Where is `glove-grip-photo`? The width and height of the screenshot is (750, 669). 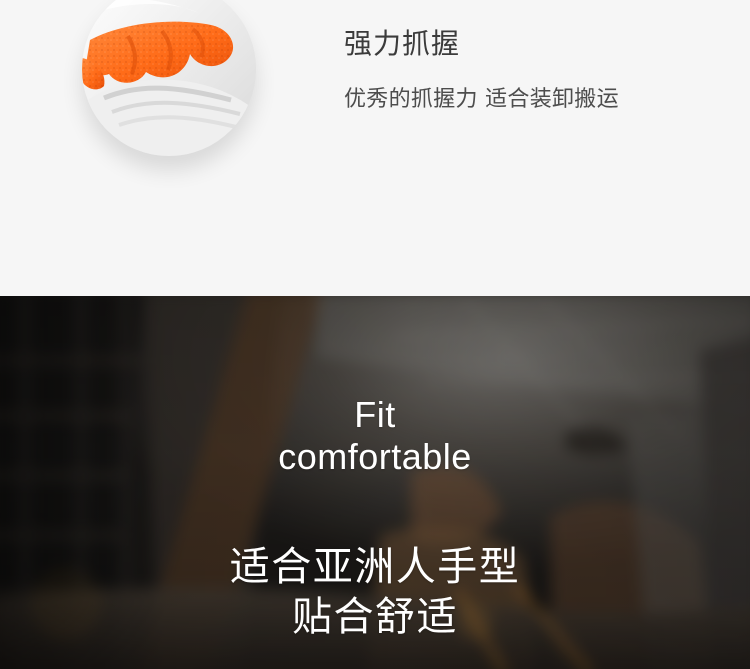 glove-grip-photo is located at coordinates (169, 78).